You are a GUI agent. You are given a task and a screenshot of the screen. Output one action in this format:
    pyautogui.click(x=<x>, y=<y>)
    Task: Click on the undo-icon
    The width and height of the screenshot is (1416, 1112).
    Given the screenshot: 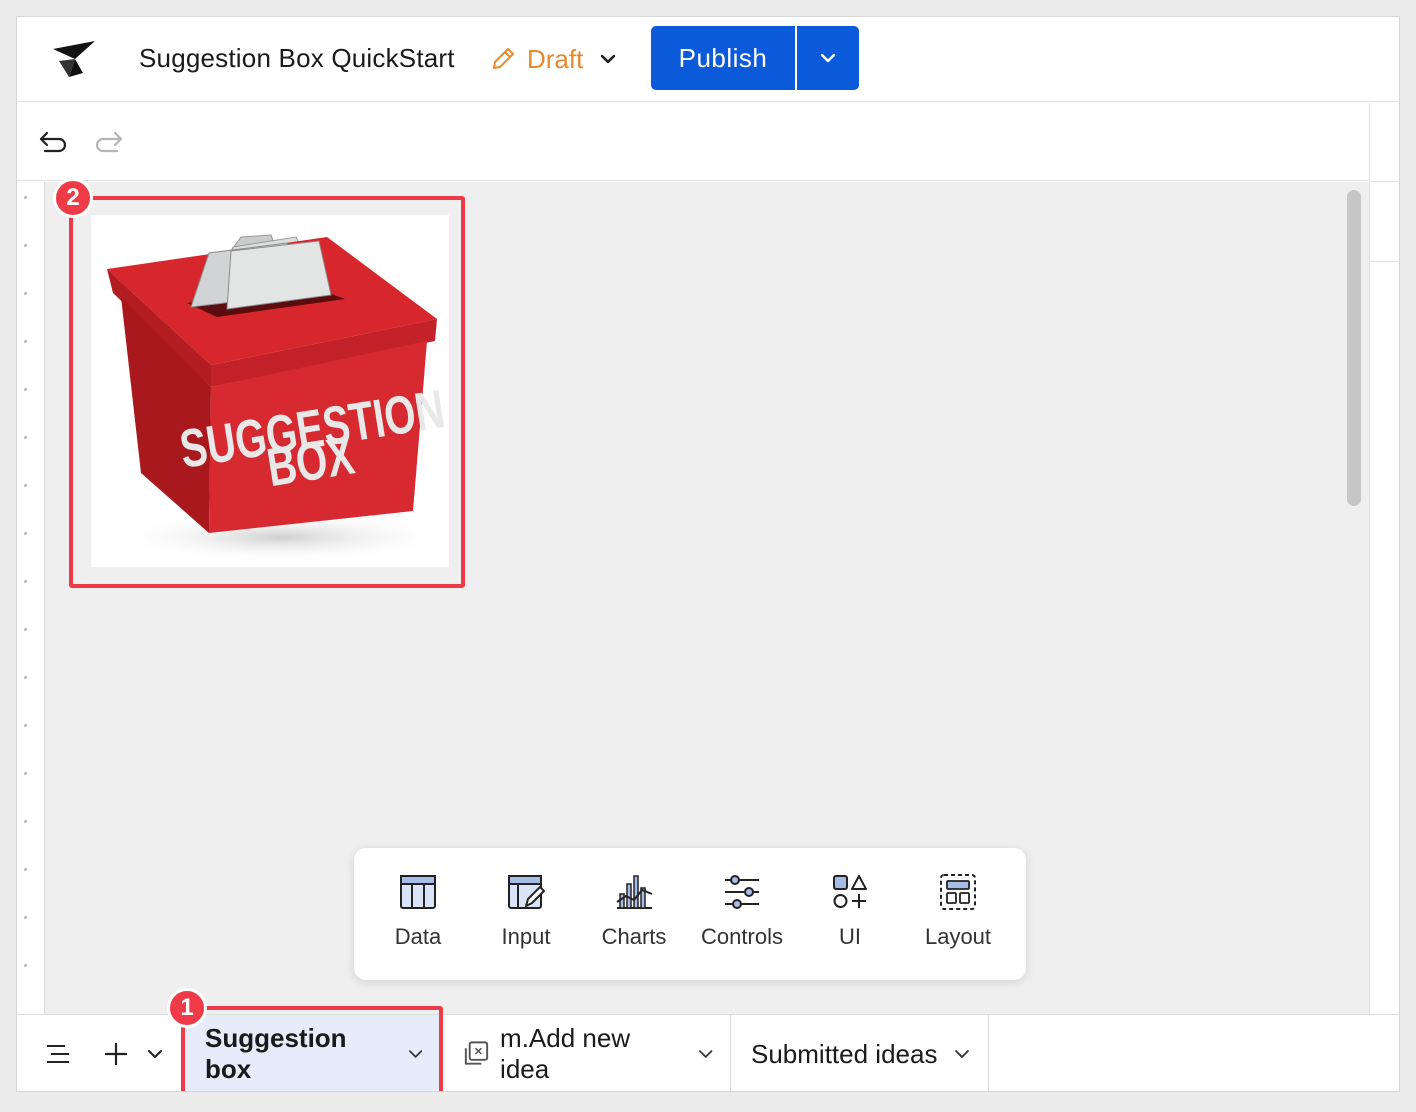 What is the action you would take?
    pyautogui.click(x=53, y=141)
    